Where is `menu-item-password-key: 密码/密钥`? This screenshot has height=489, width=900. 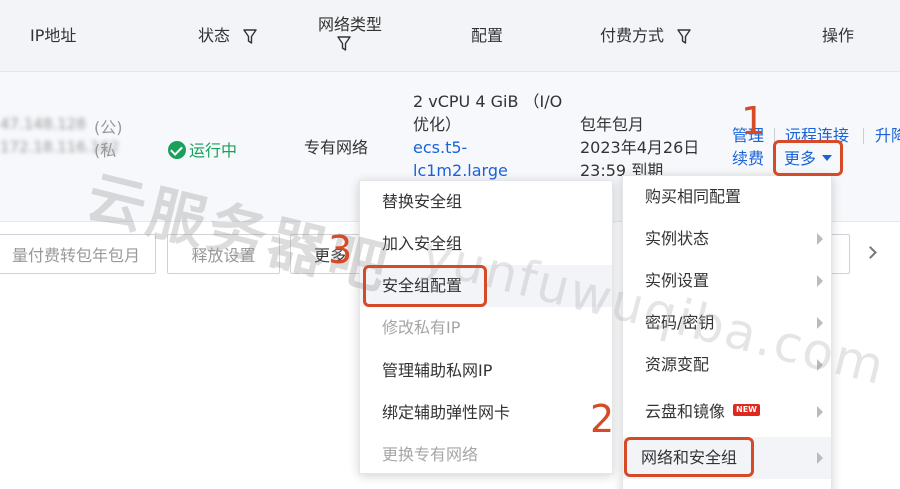
menu-item-password-key: 密码/密钥 is located at coordinates (727, 323).